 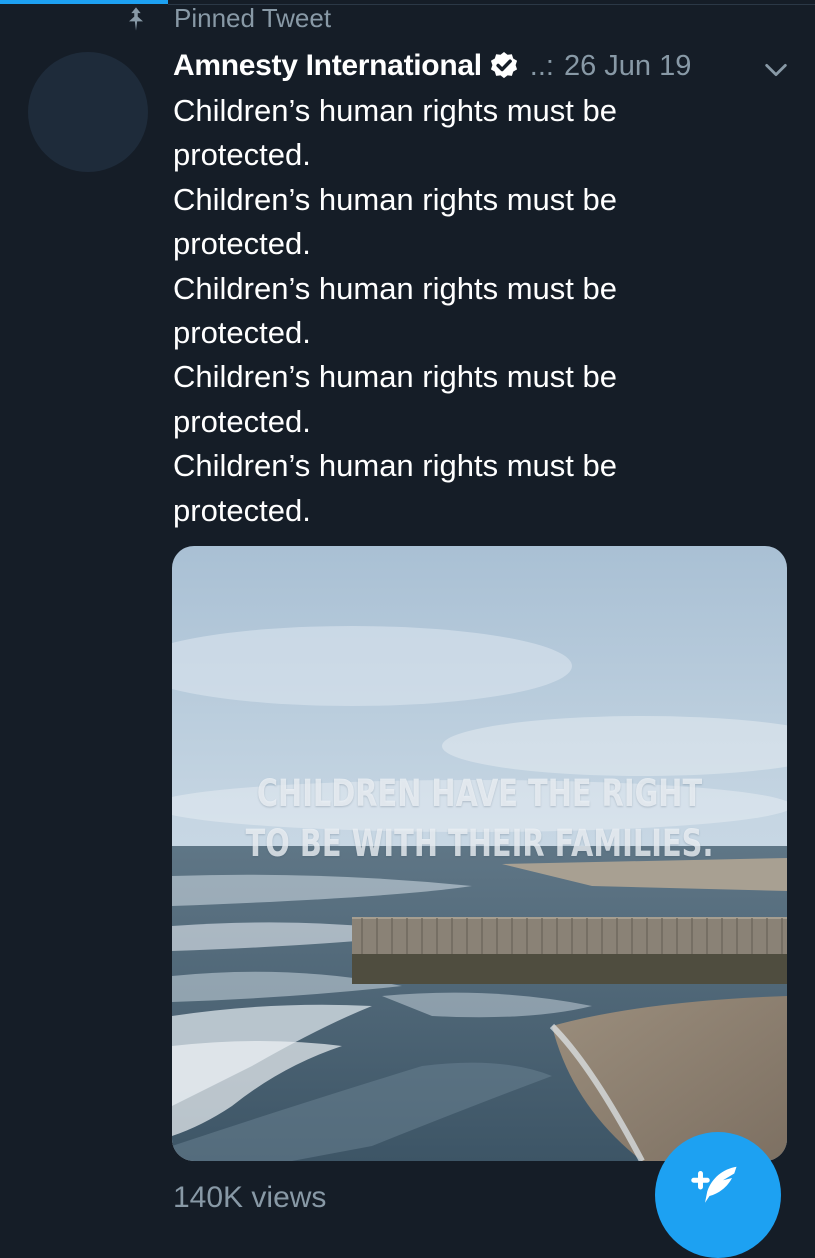 I want to click on verified-badge-icon, so click(x=503, y=65).